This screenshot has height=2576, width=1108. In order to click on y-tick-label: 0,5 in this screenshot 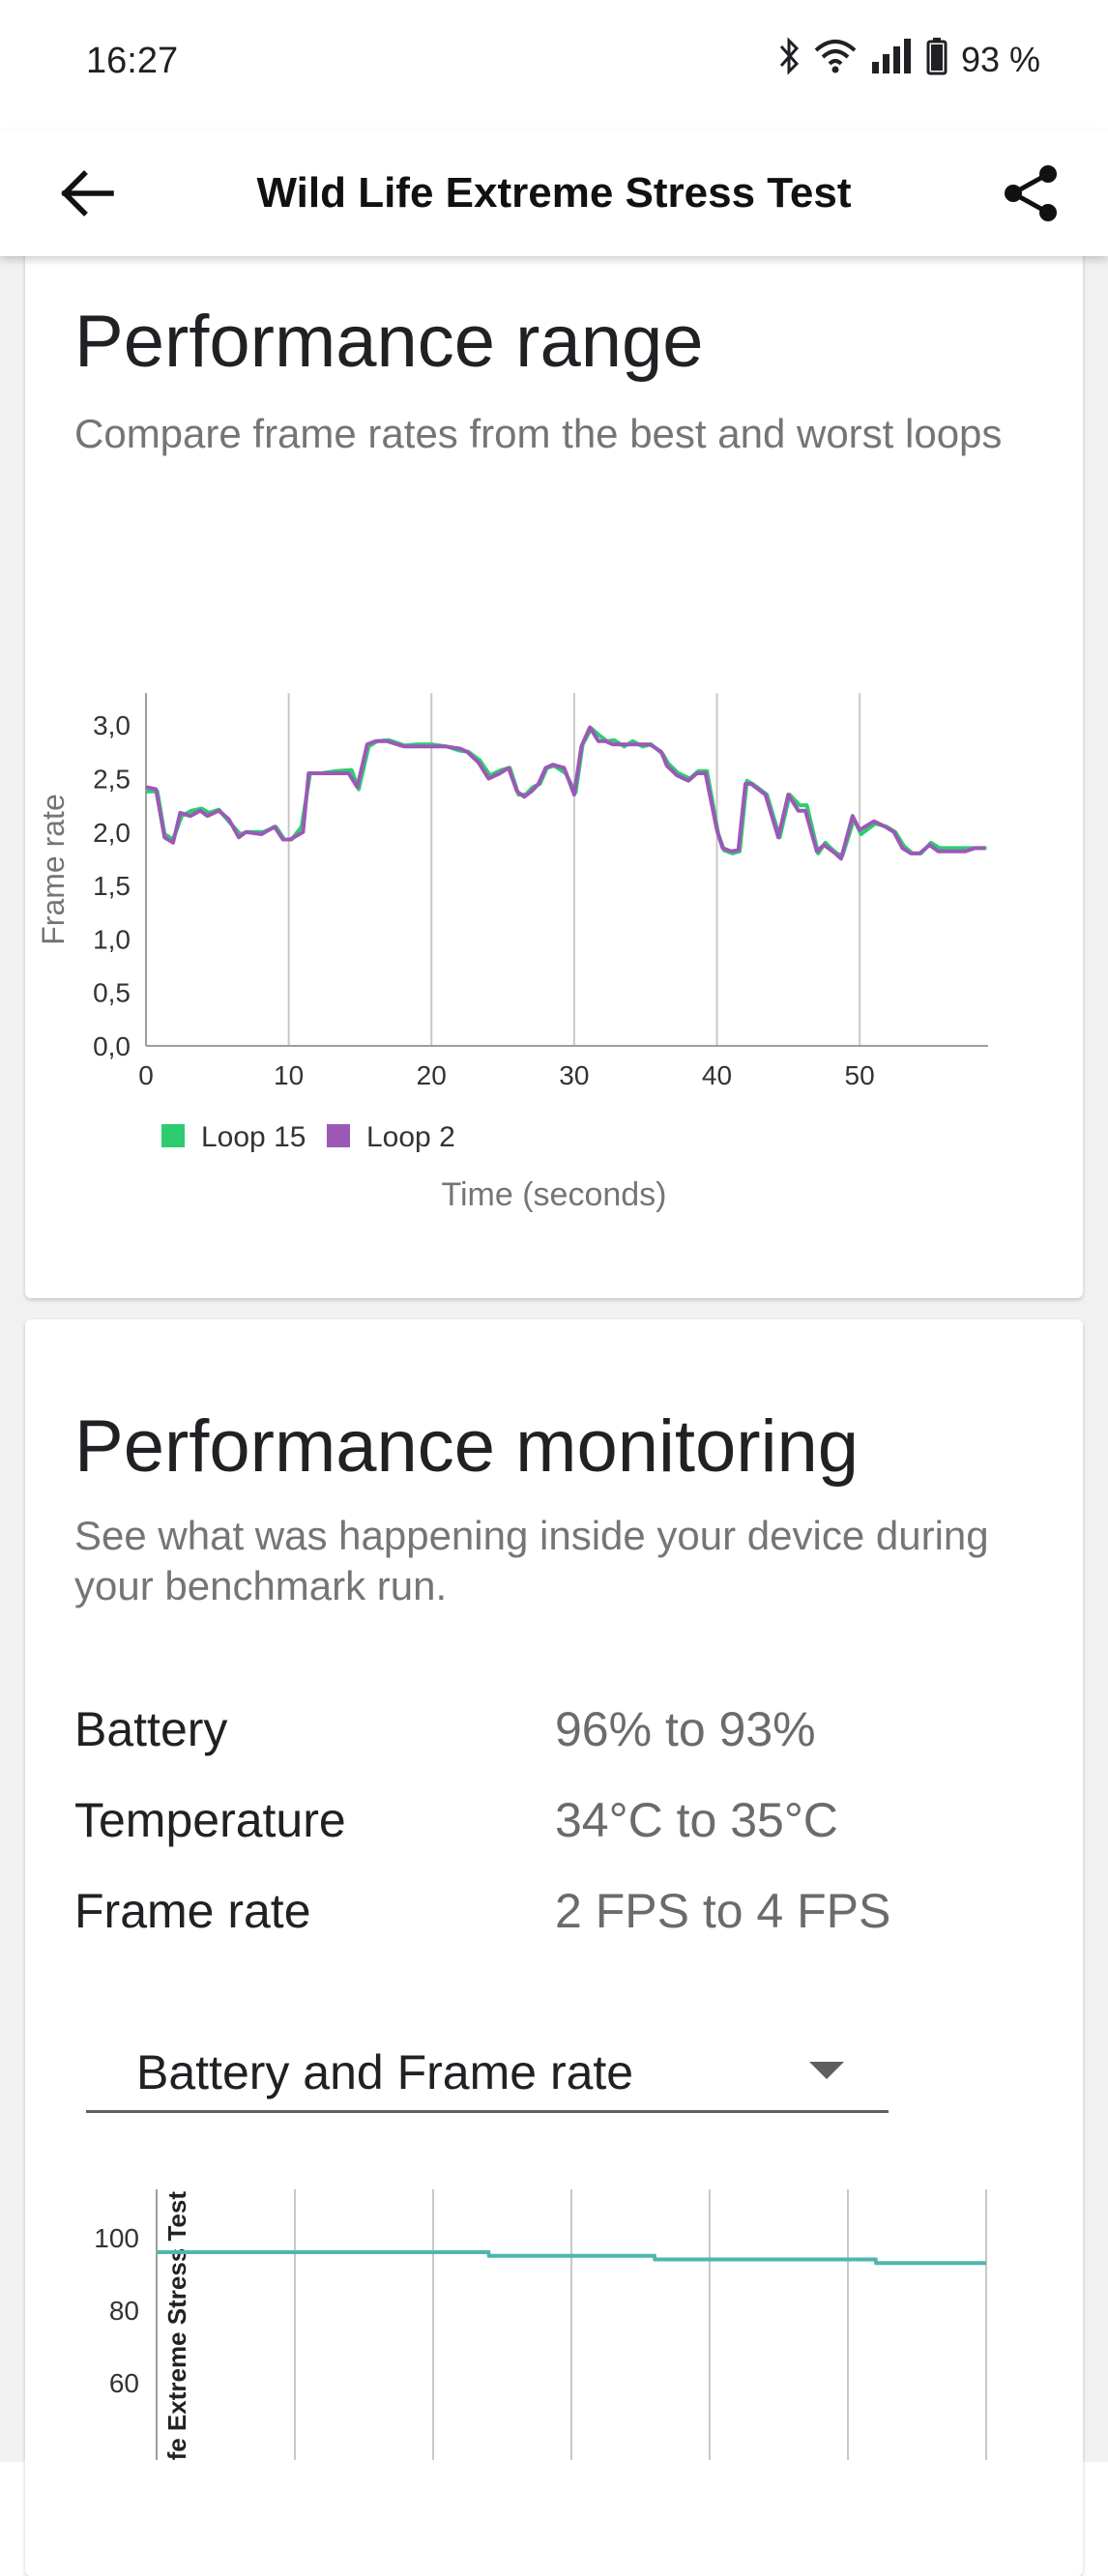, I will do `click(112, 993)`.